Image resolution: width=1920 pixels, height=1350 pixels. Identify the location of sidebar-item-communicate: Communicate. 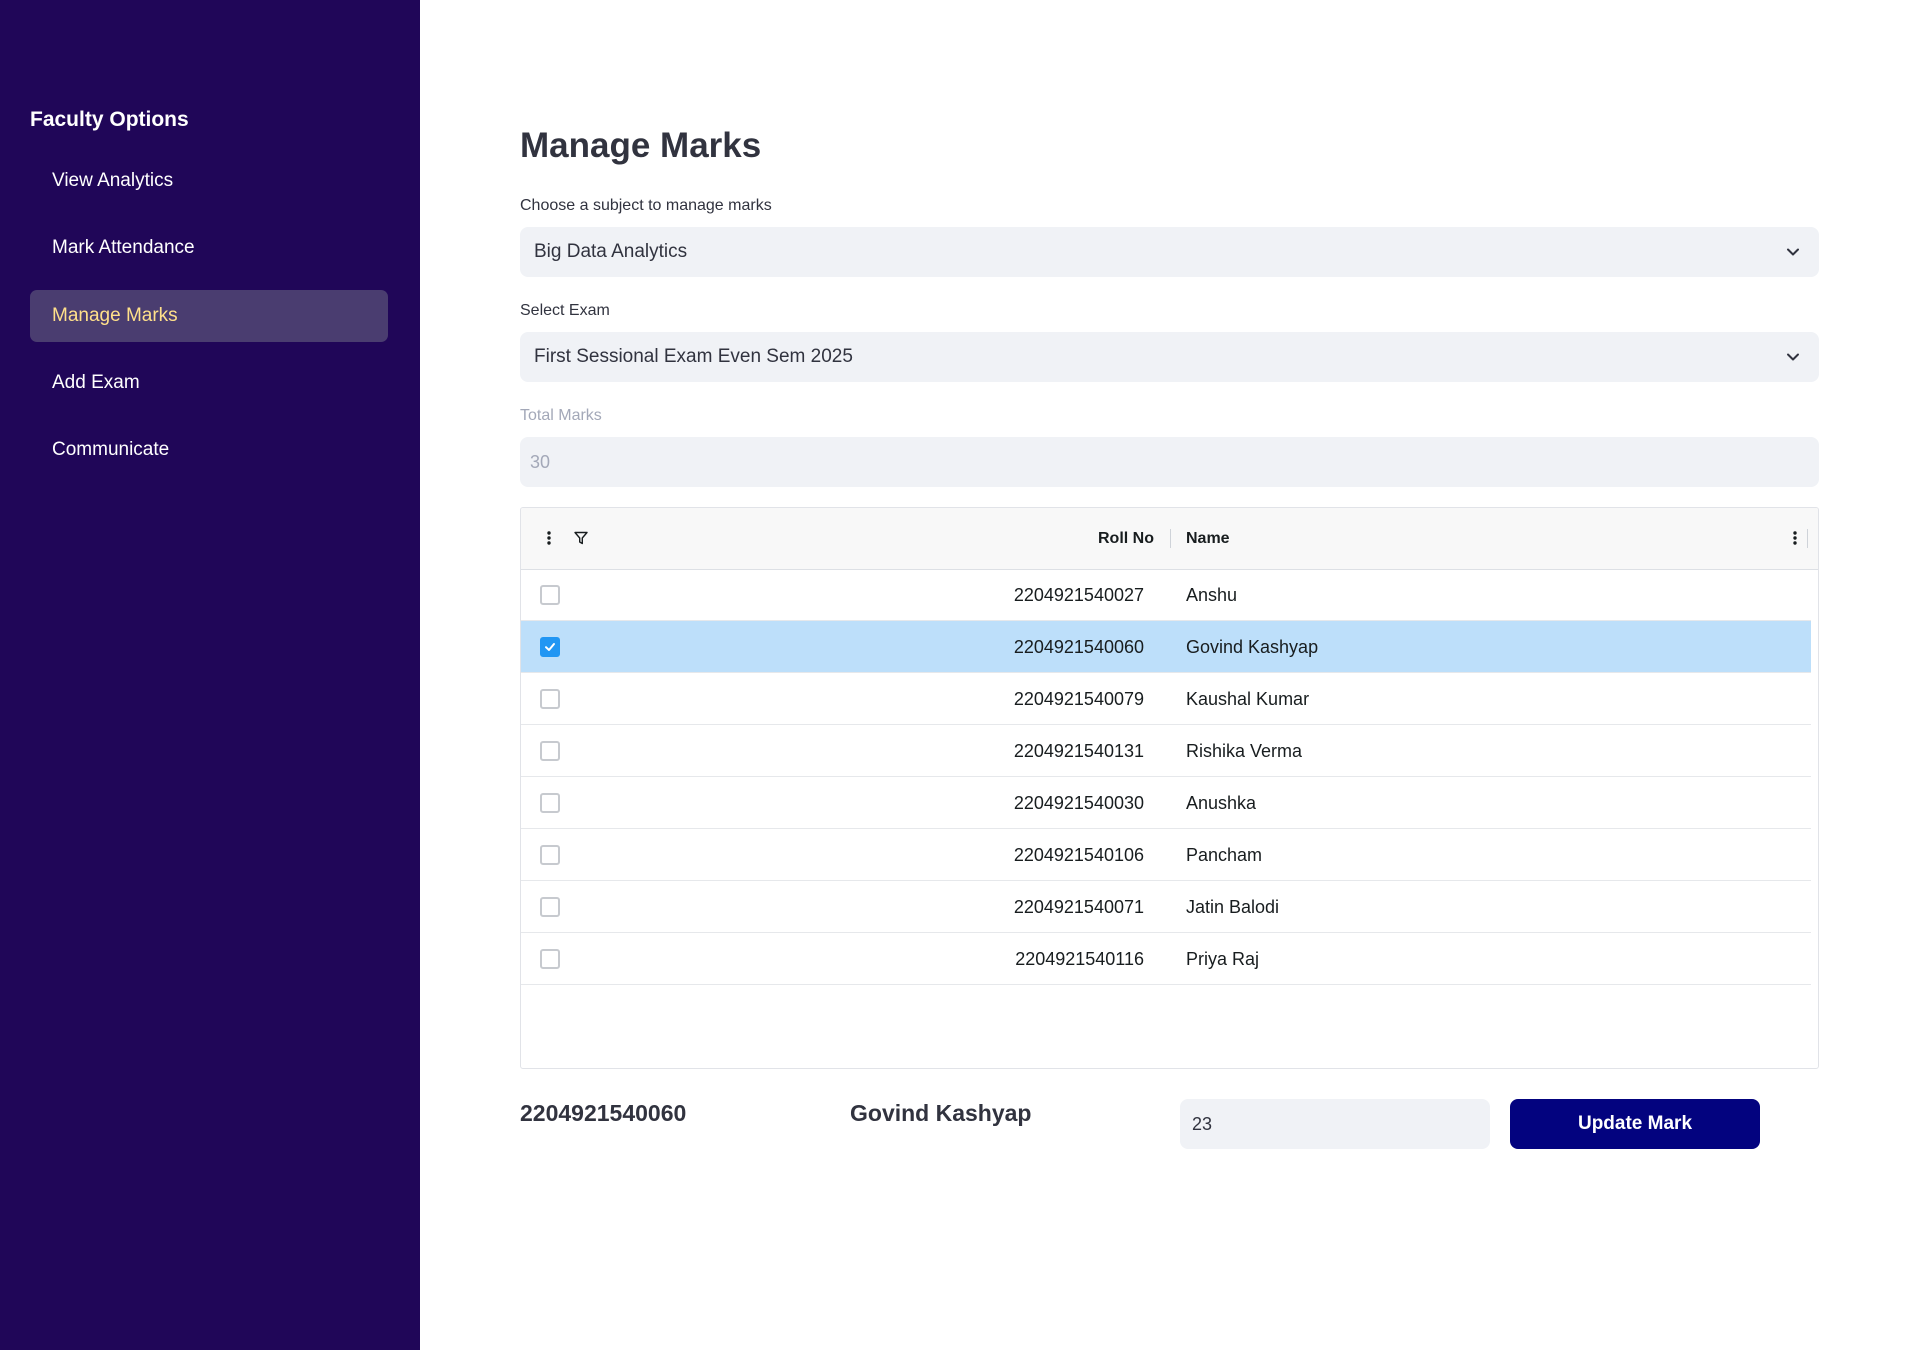
(209, 450).